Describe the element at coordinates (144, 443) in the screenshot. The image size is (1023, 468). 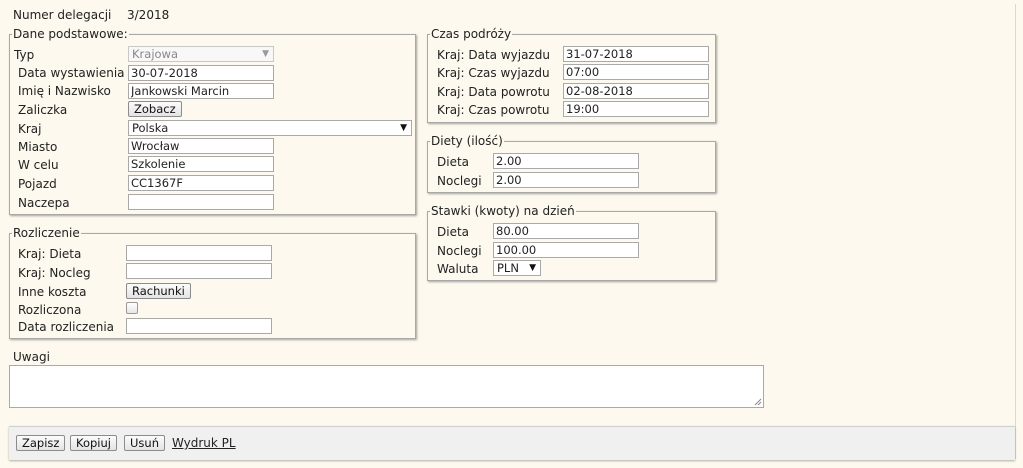
I see `delete-button: Usuń` at that location.